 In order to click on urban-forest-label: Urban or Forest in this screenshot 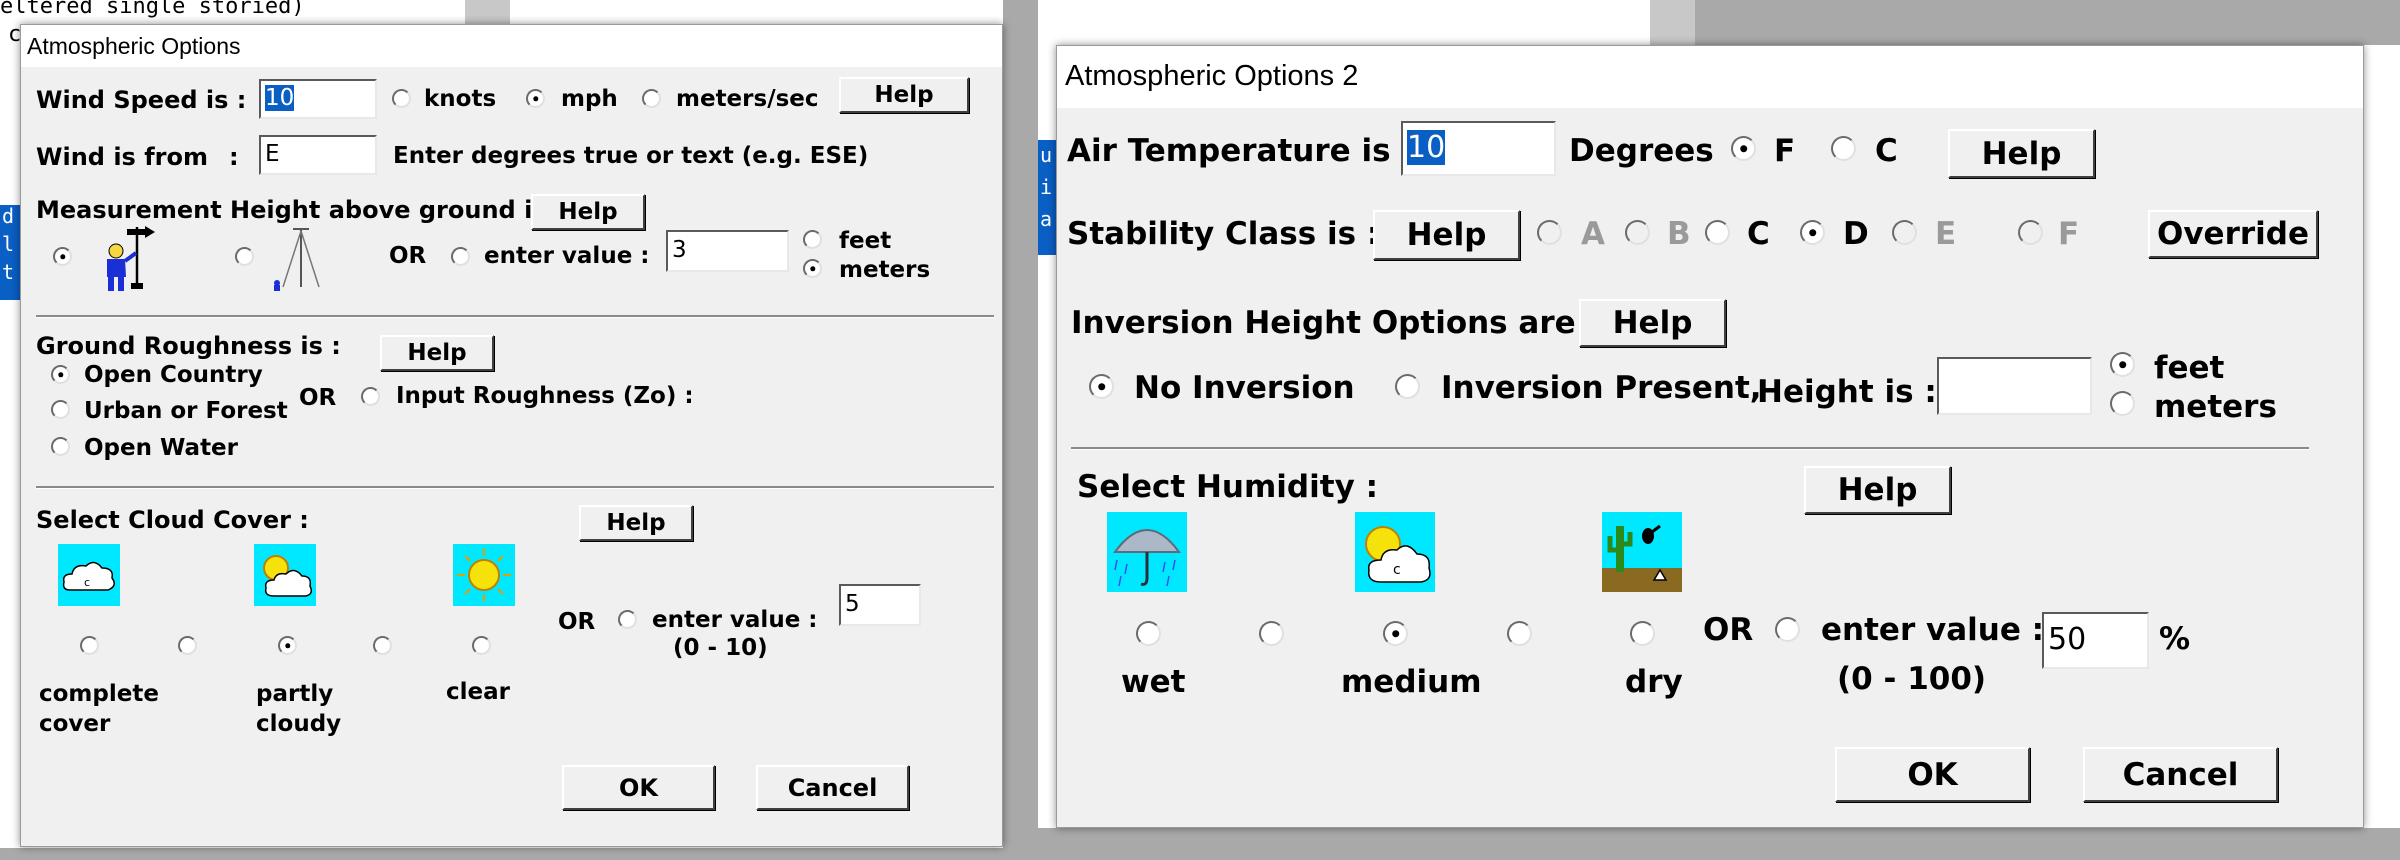, I will do `click(186, 411)`.